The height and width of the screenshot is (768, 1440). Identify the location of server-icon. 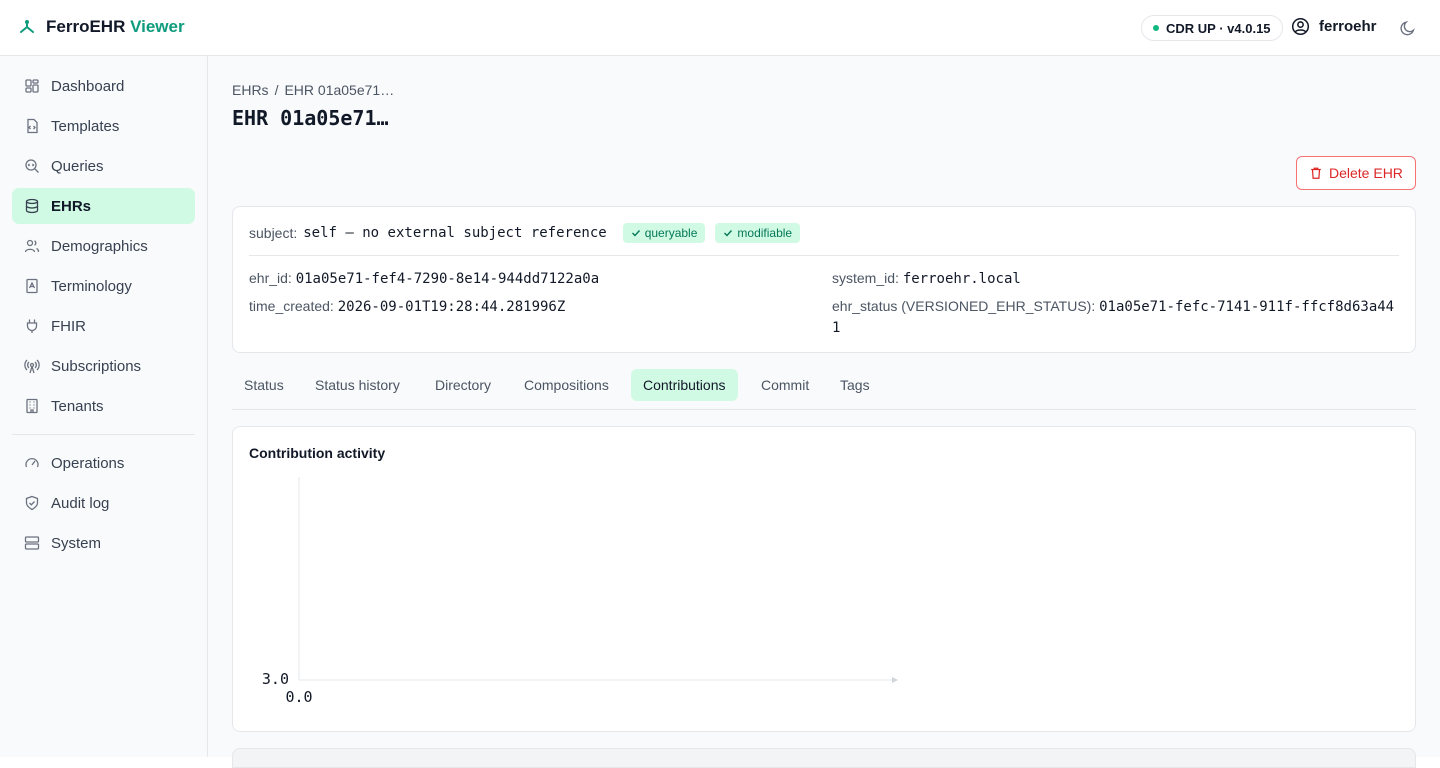
(32, 543).